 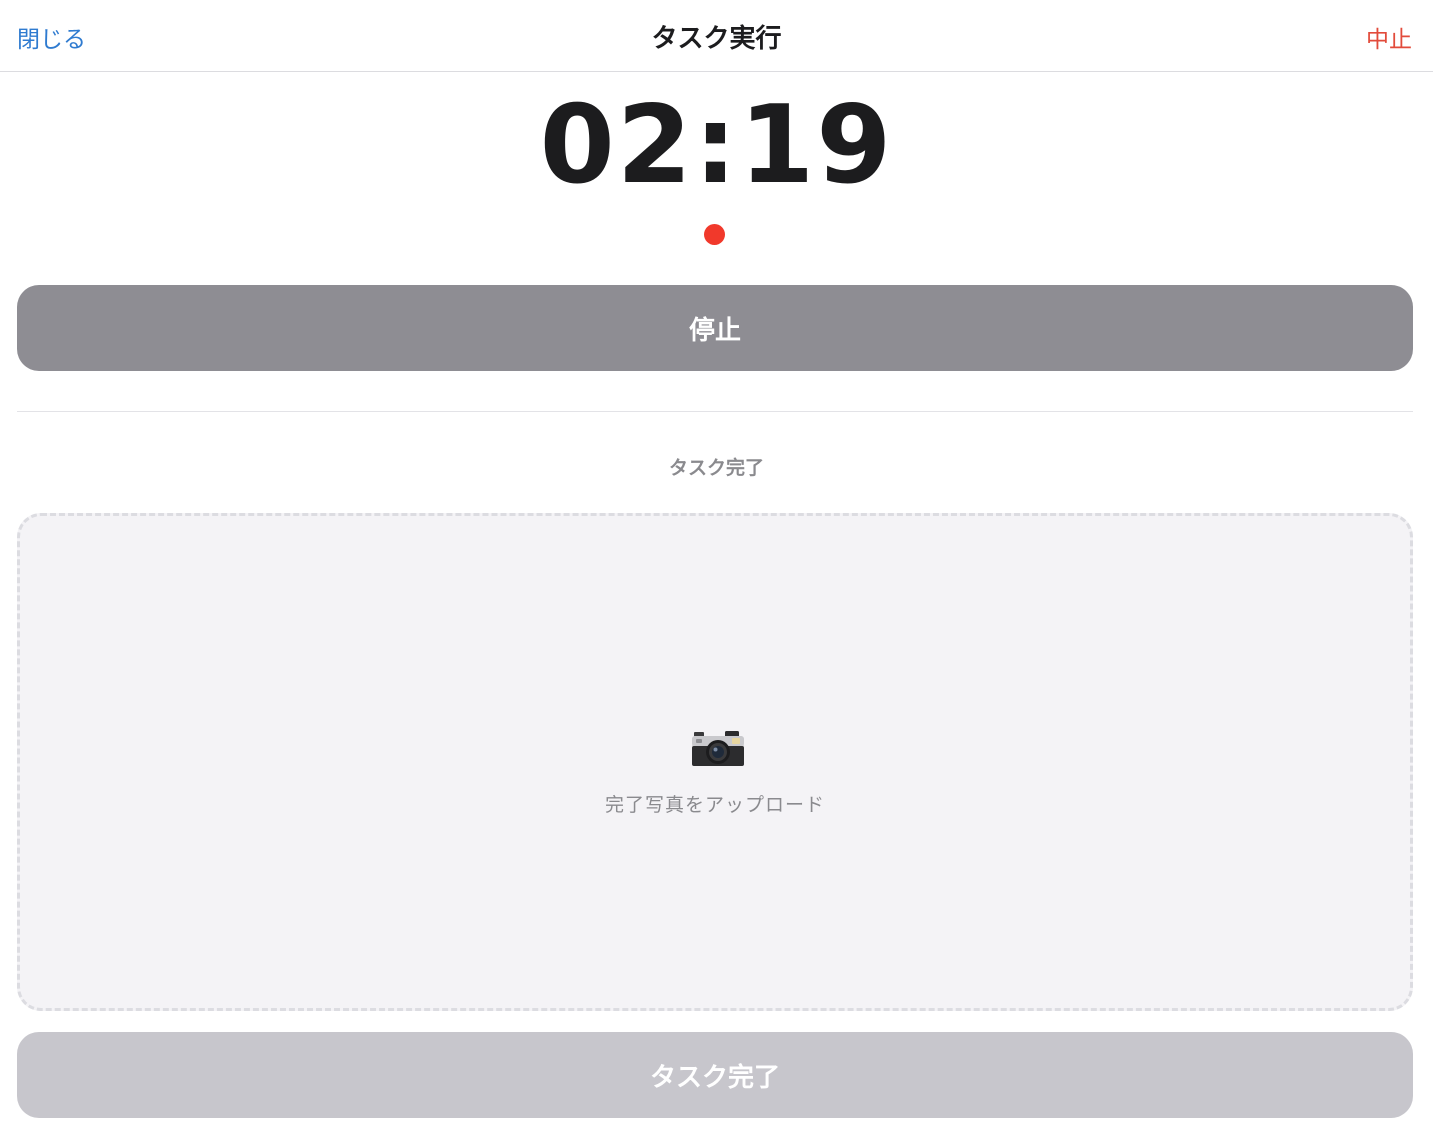 What do you see at coordinates (714, 1077) in the screenshot?
I see `complete-task-button-label: タスク完了` at bounding box center [714, 1077].